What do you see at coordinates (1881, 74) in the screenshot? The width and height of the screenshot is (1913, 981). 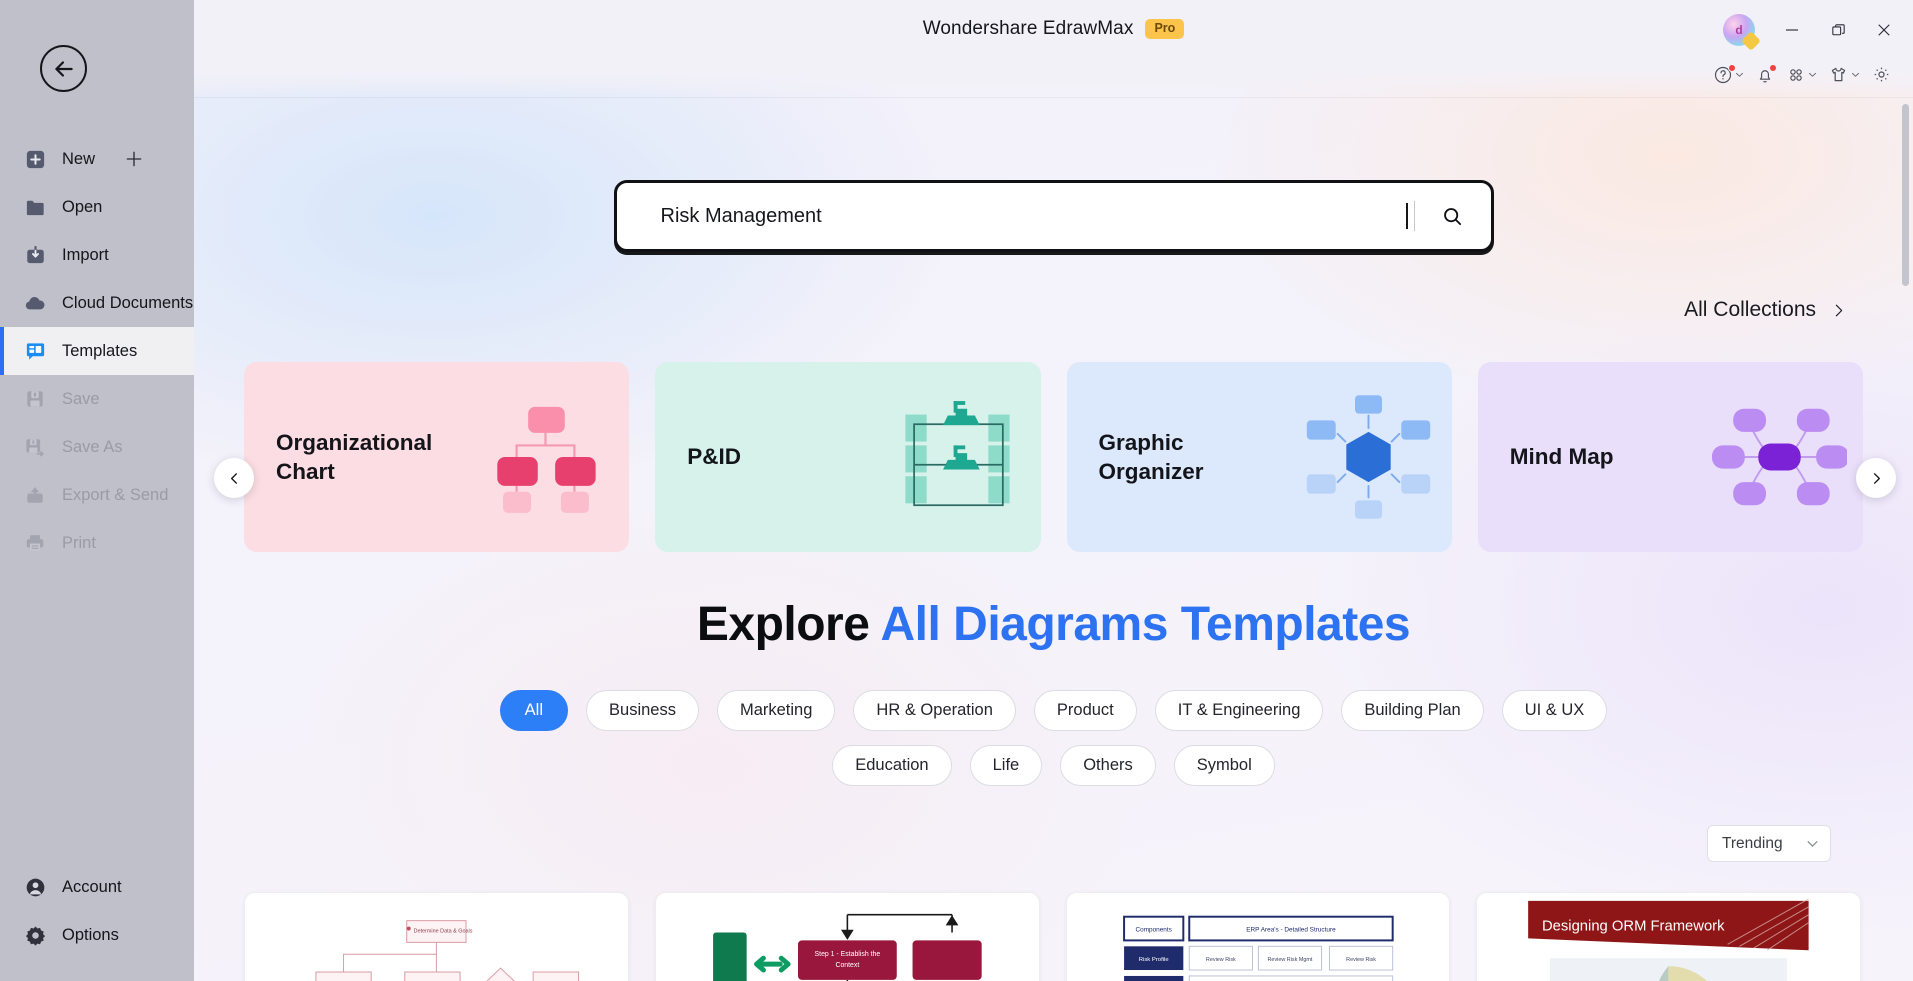 I see `settings-gear-icon` at bounding box center [1881, 74].